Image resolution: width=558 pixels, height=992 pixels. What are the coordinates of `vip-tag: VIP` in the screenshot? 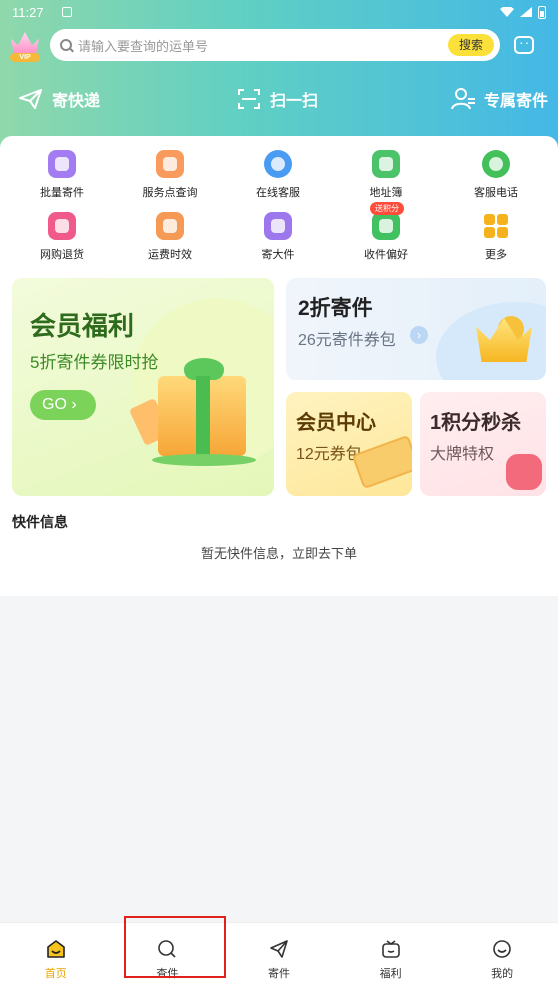 It's located at (25, 57).